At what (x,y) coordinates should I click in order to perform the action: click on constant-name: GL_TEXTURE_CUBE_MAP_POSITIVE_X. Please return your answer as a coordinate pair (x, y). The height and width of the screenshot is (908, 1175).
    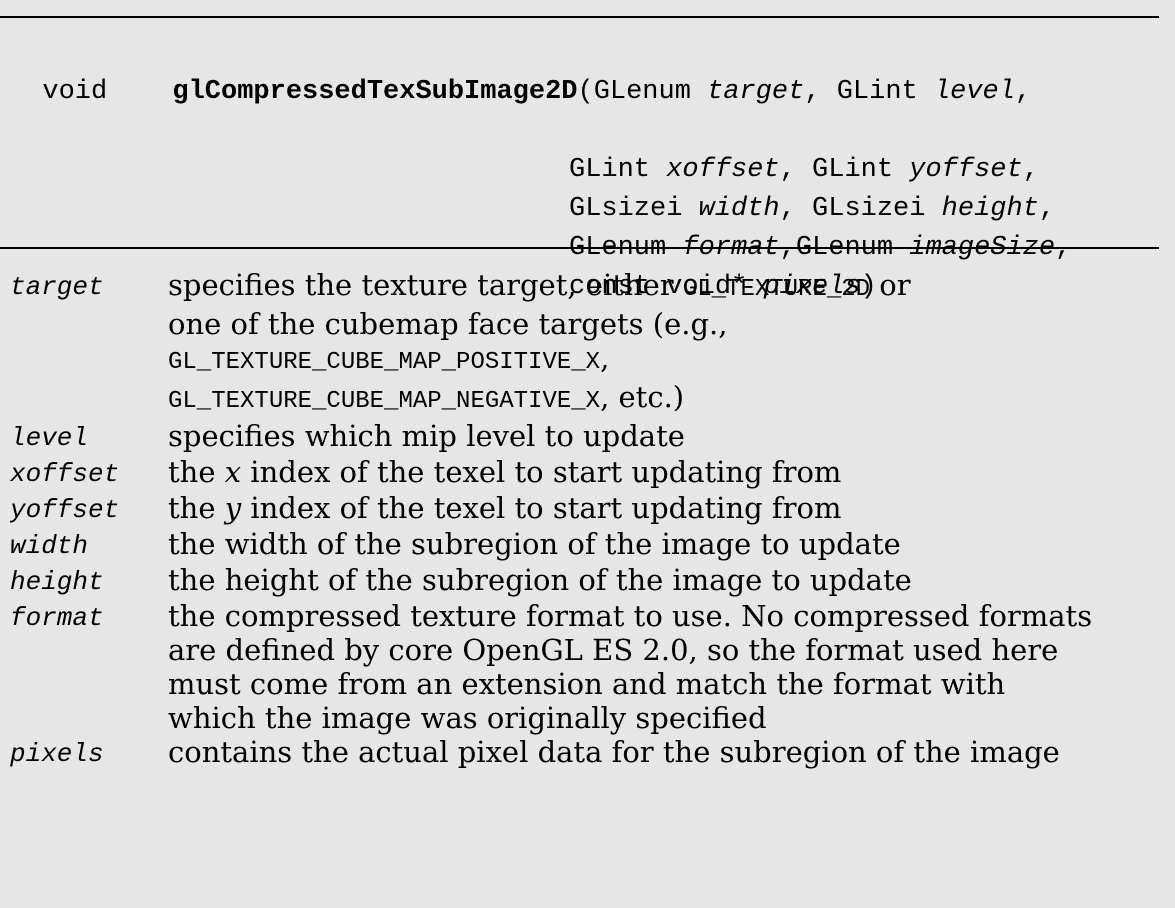
    Looking at the image, I should click on (384, 362).